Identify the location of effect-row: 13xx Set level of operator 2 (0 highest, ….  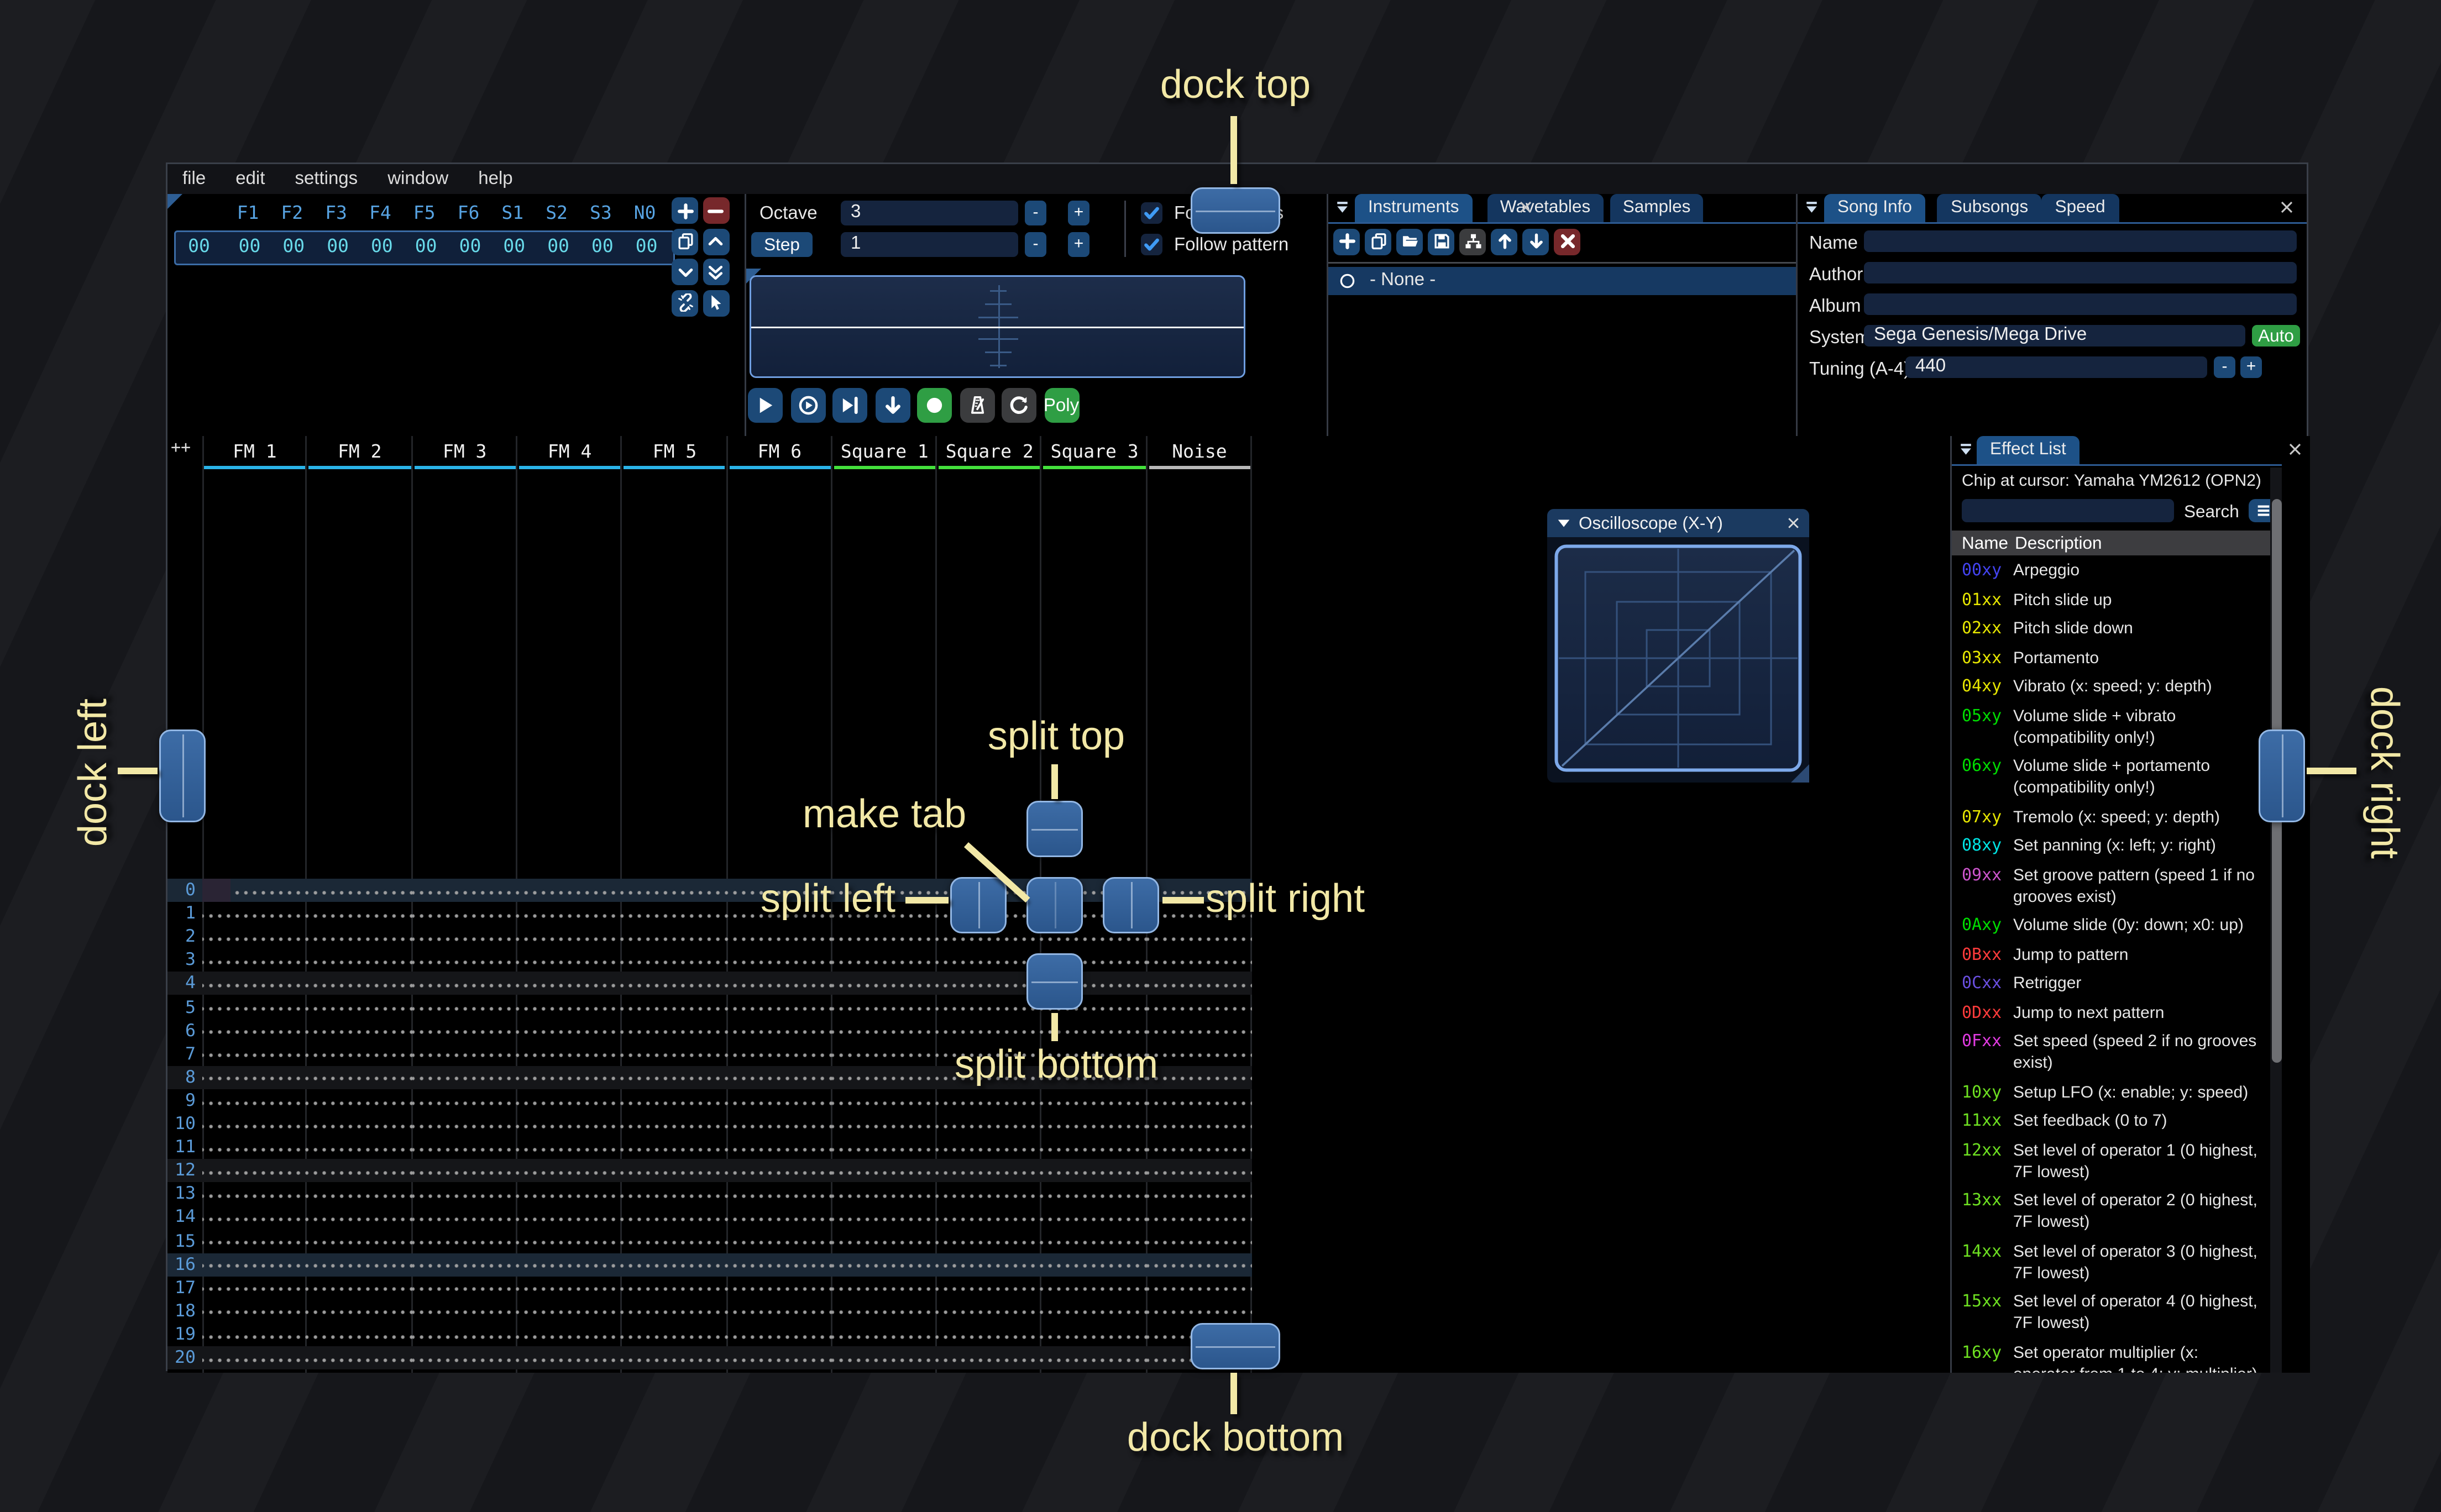
(2111, 1213).